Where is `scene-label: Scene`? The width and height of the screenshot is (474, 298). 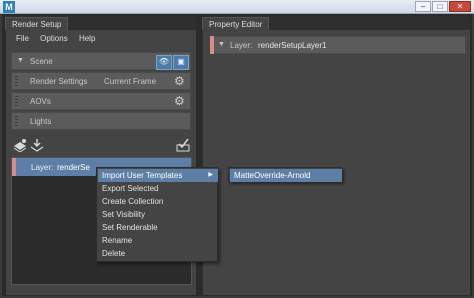
scene-label: Scene is located at coordinates (41, 61).